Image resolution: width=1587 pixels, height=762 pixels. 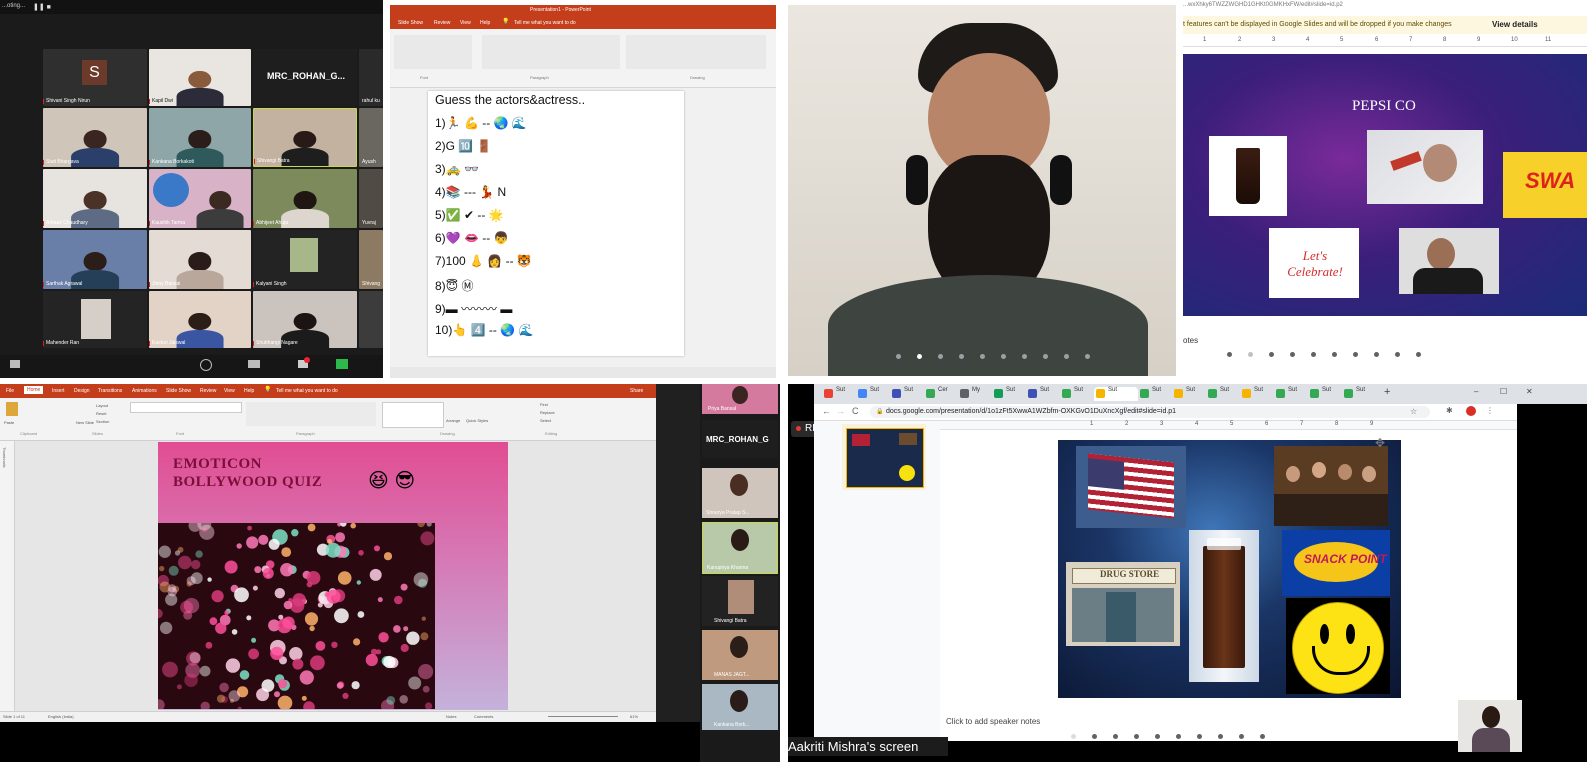 I want to click on participant-tile: Jinny Bansal, so click(x=200, y=259).